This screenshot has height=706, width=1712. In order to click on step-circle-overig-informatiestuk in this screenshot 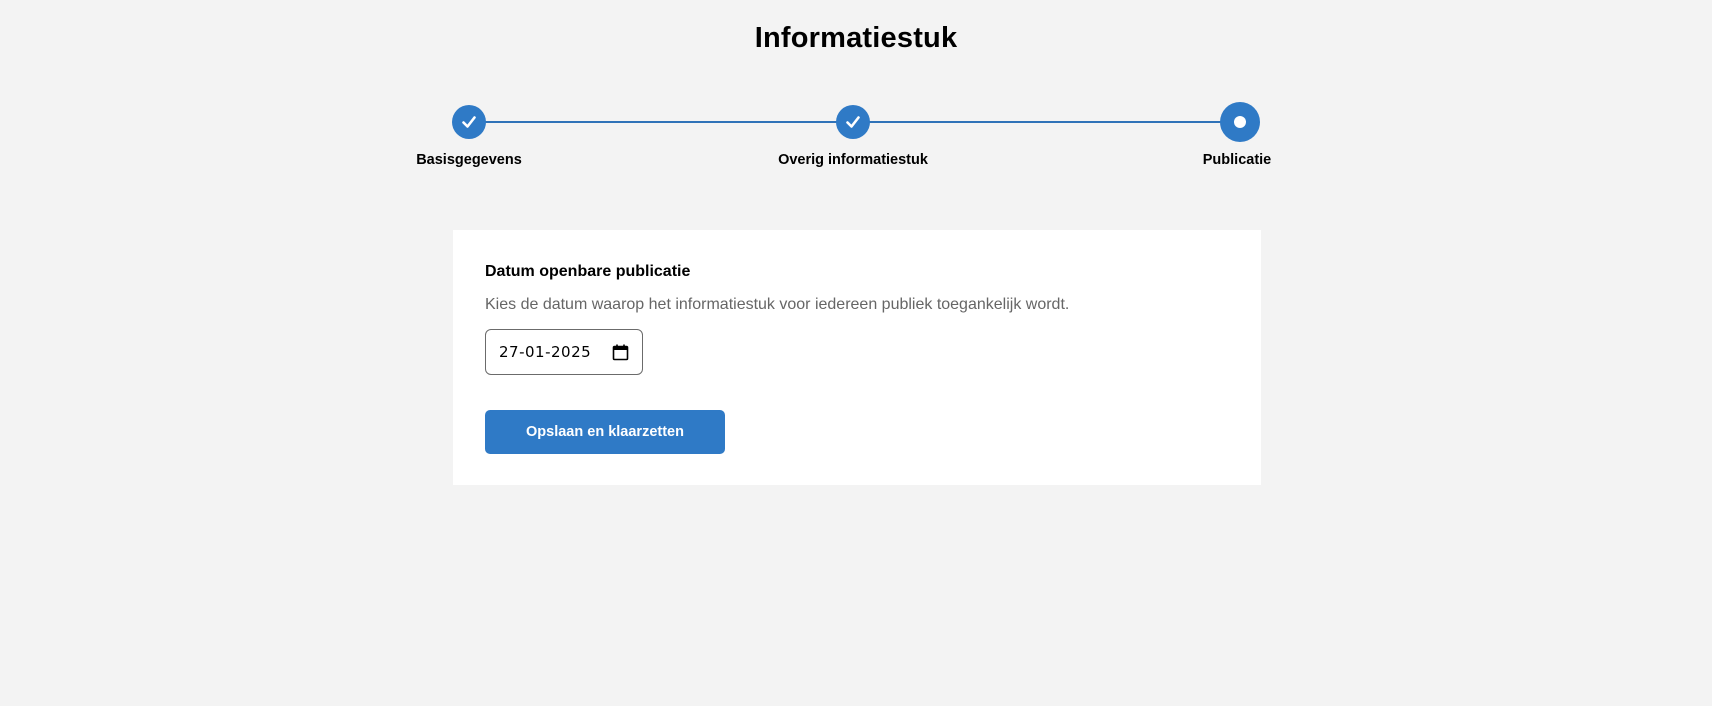, I will do `click(853, 122)`.